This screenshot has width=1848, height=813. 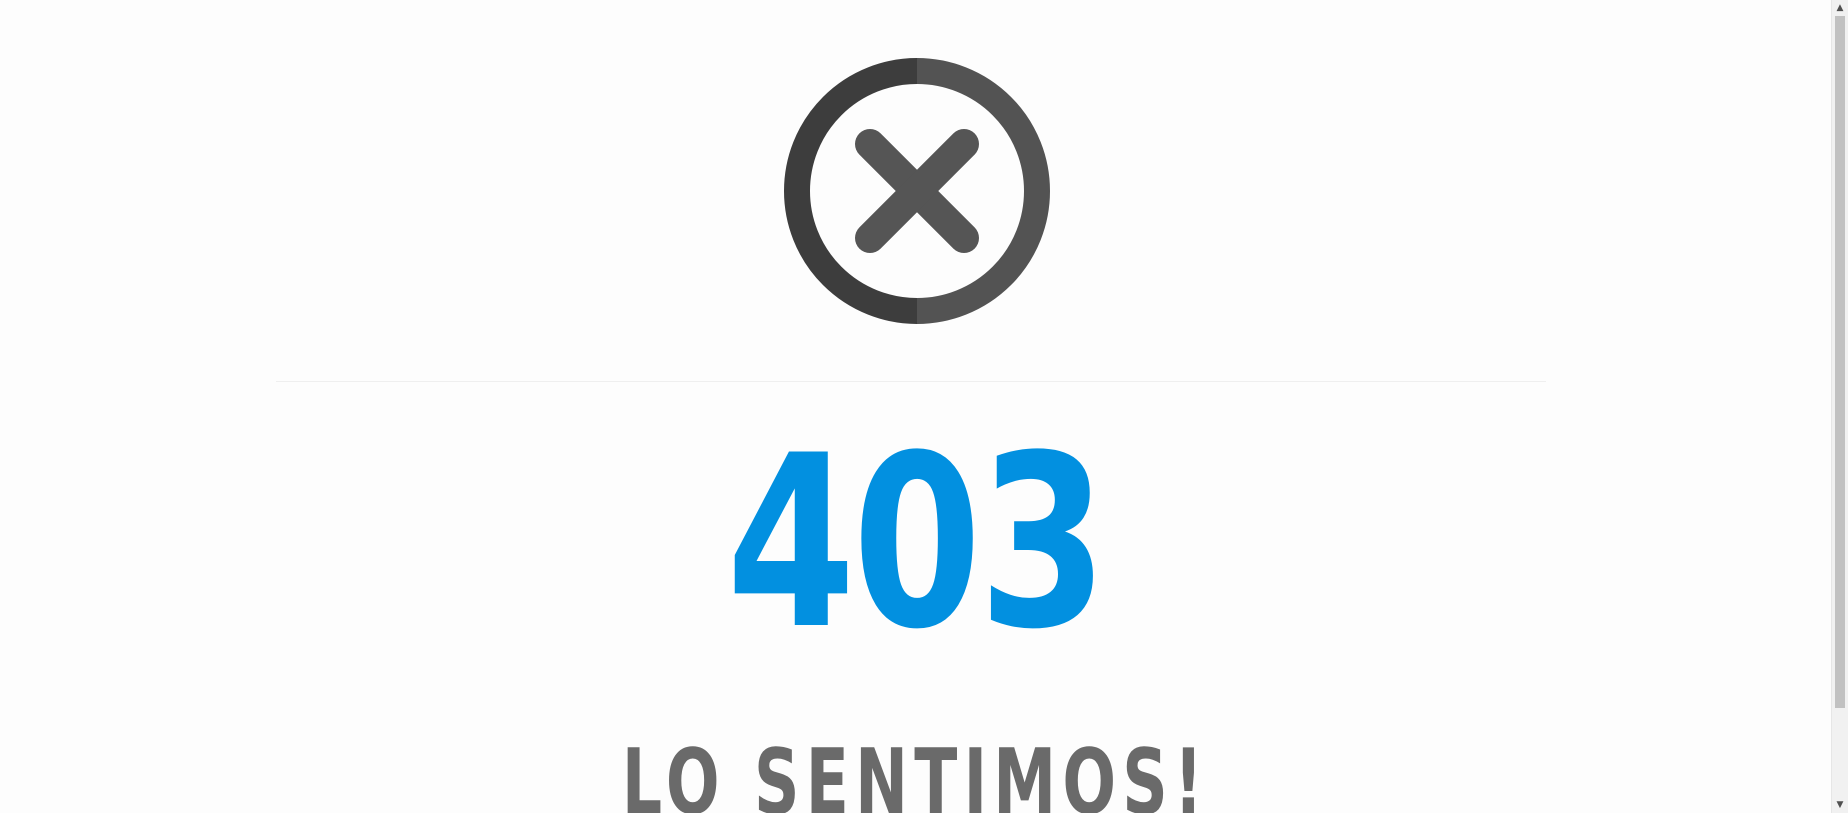 What do you see at coordinates (911, 381) in the screenshot?
I see `divider` at bounding box center [911, 381].